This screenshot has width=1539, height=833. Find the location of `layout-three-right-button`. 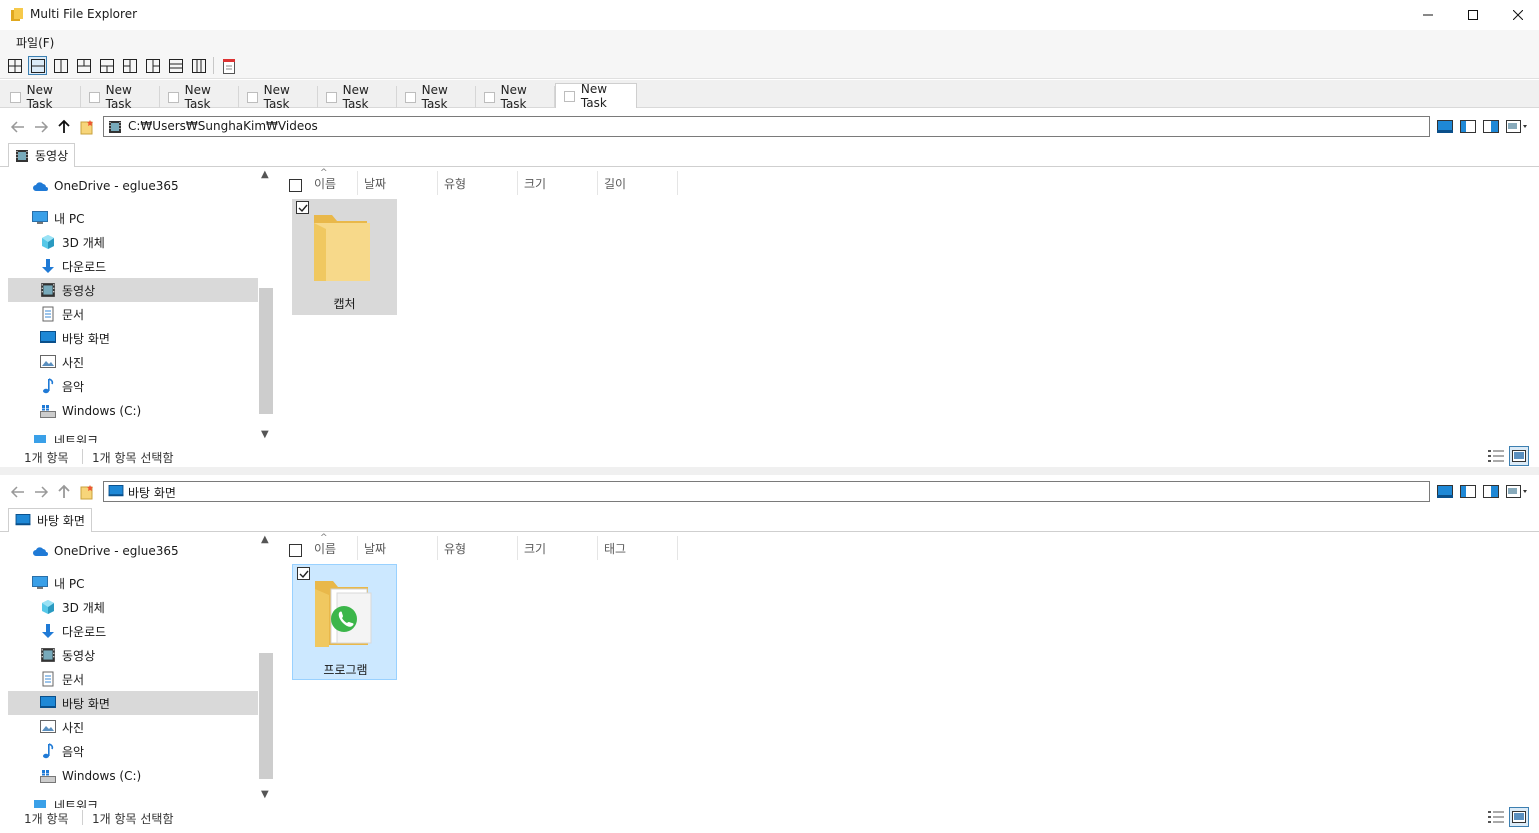

layout-three-right-button is located at coordinates (152, 65).